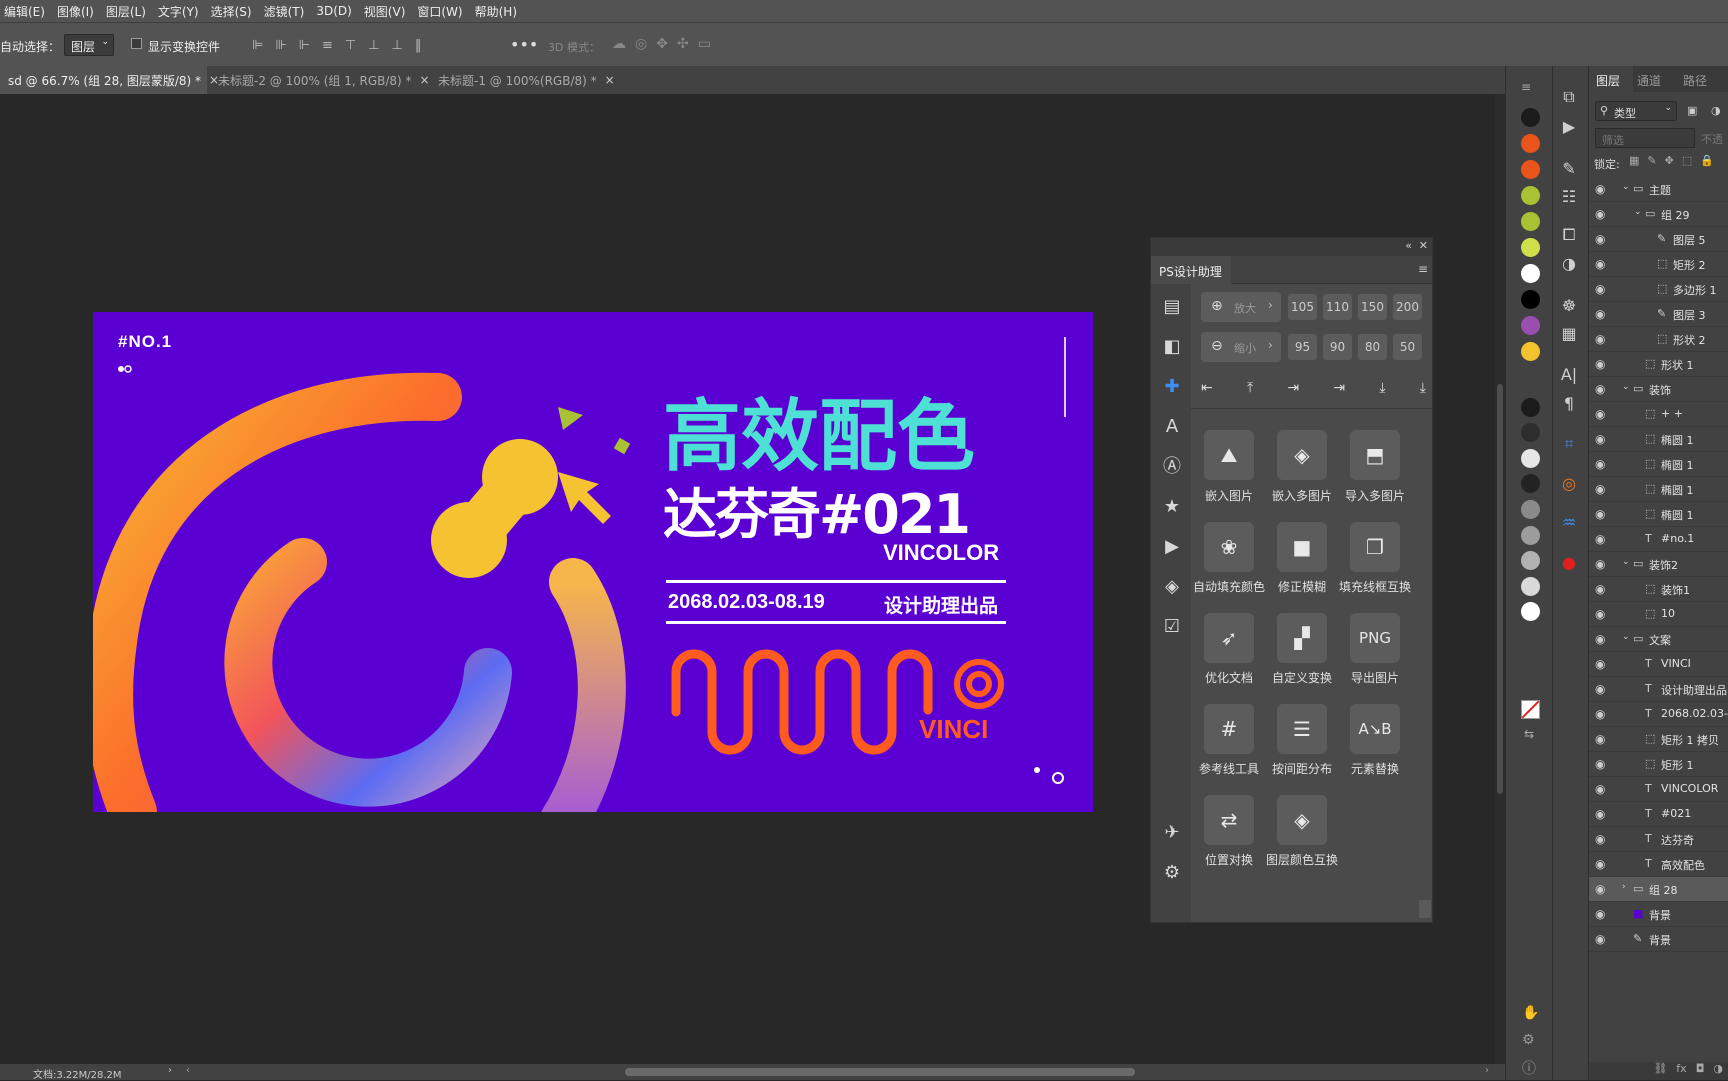  What do you see at coordinates (1611, 79) in the screenshot?
I see `tab-layers: 图层` at bounding box center [1611, 79].